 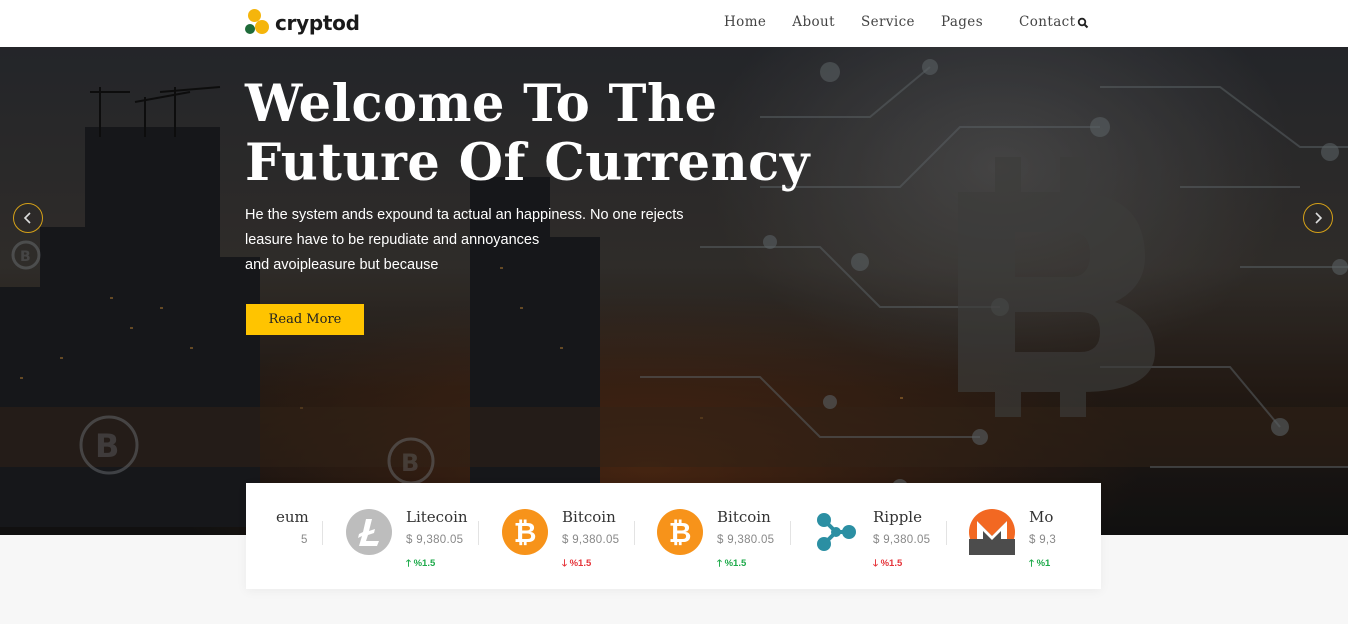 I want to click on nav-service: Service, so click(x=888, y=22).